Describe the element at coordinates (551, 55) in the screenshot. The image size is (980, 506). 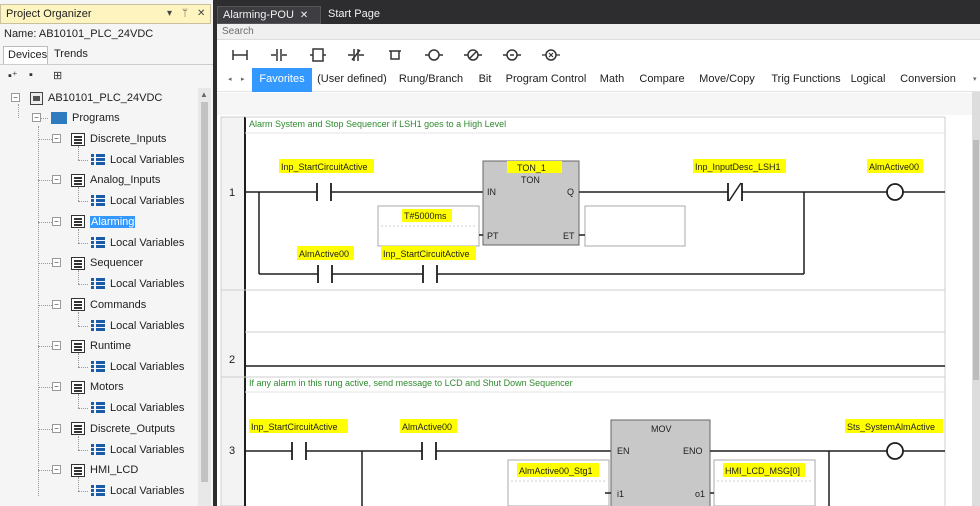
I see `coil-reset-icon` at that location.